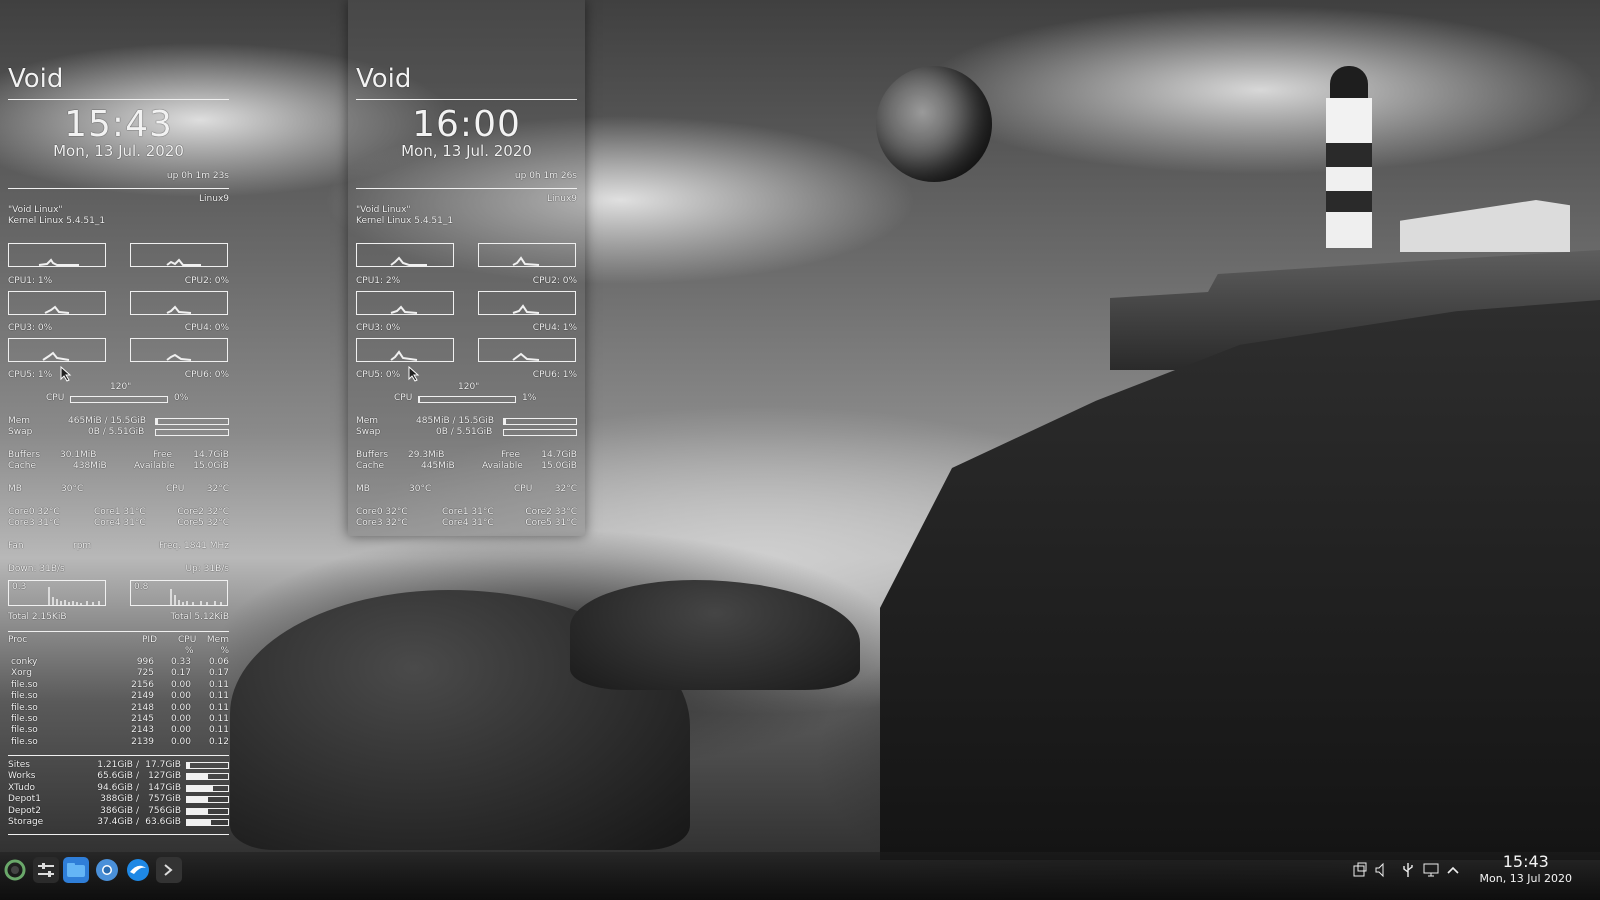  I want to click on display-icon, so click(1431, 870).